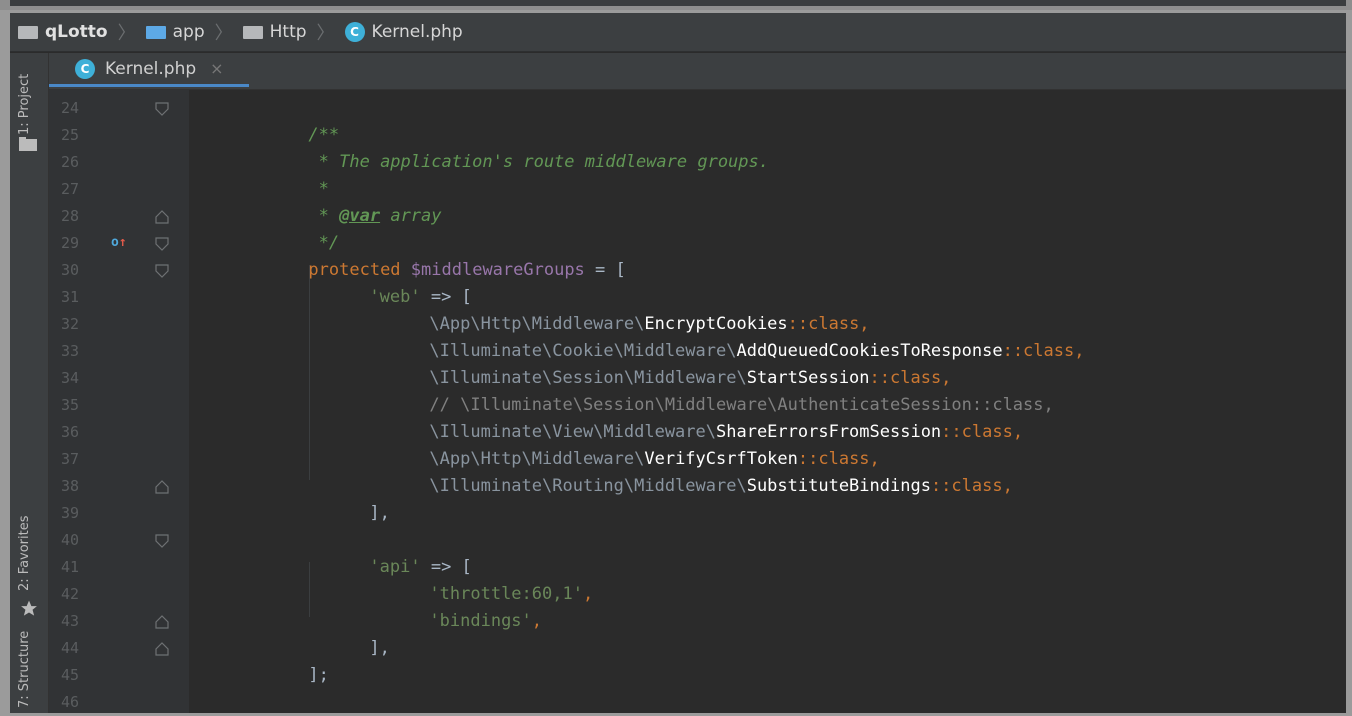 The height and width of the screenshot is (716, 1352). I want to click on line-number: 26, so click(70, 162).